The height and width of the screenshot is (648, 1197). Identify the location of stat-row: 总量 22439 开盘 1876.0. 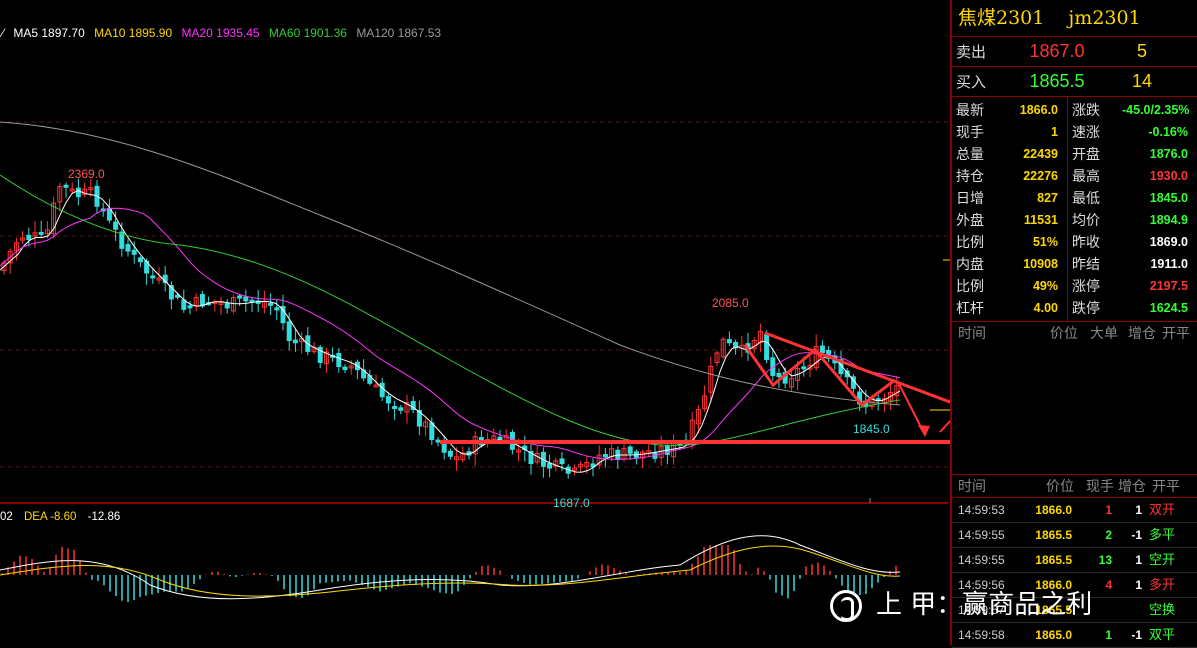
(1074, 154).